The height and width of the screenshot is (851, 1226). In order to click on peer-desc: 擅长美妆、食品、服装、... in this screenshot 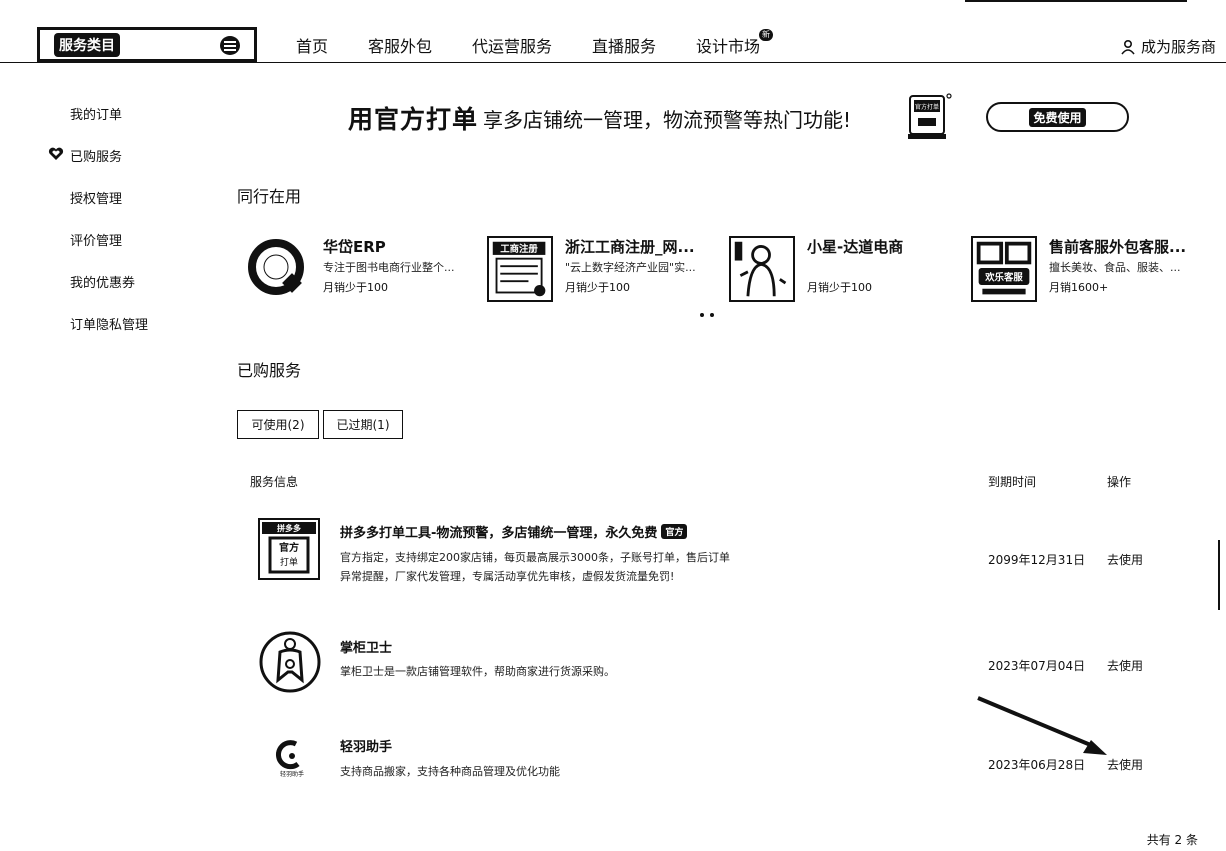, I will do `click(1115, 267)`.